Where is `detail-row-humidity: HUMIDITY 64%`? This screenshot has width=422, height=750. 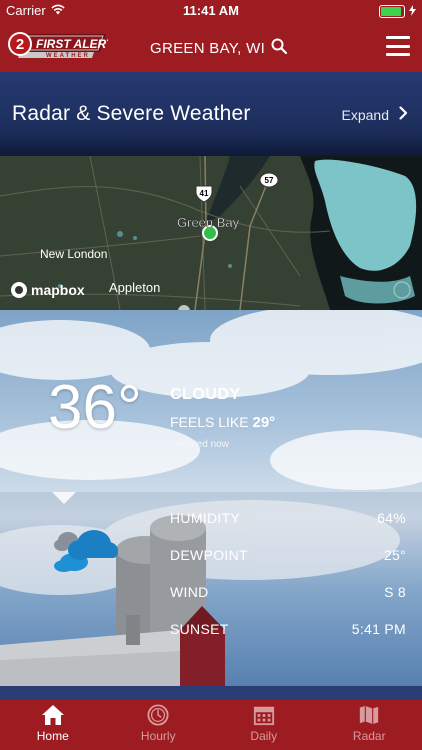 detail-row-humidity: HUMIDITY 64% is located at coordinates (288, 518).